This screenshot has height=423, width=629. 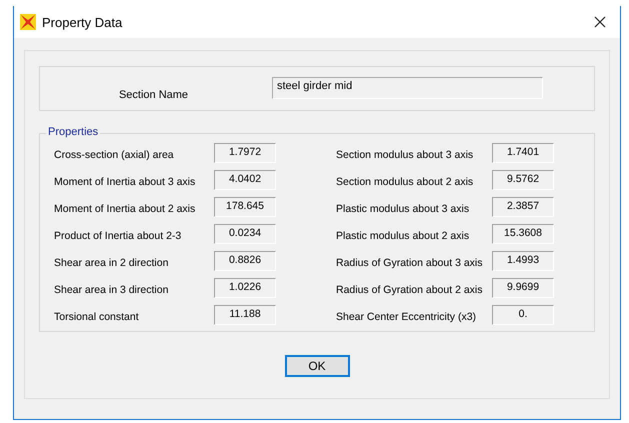 What do you see at coordinates (154, 94) in the screenshot?
I see `section-name-label: Section Name` at bounding box center [154, 94].